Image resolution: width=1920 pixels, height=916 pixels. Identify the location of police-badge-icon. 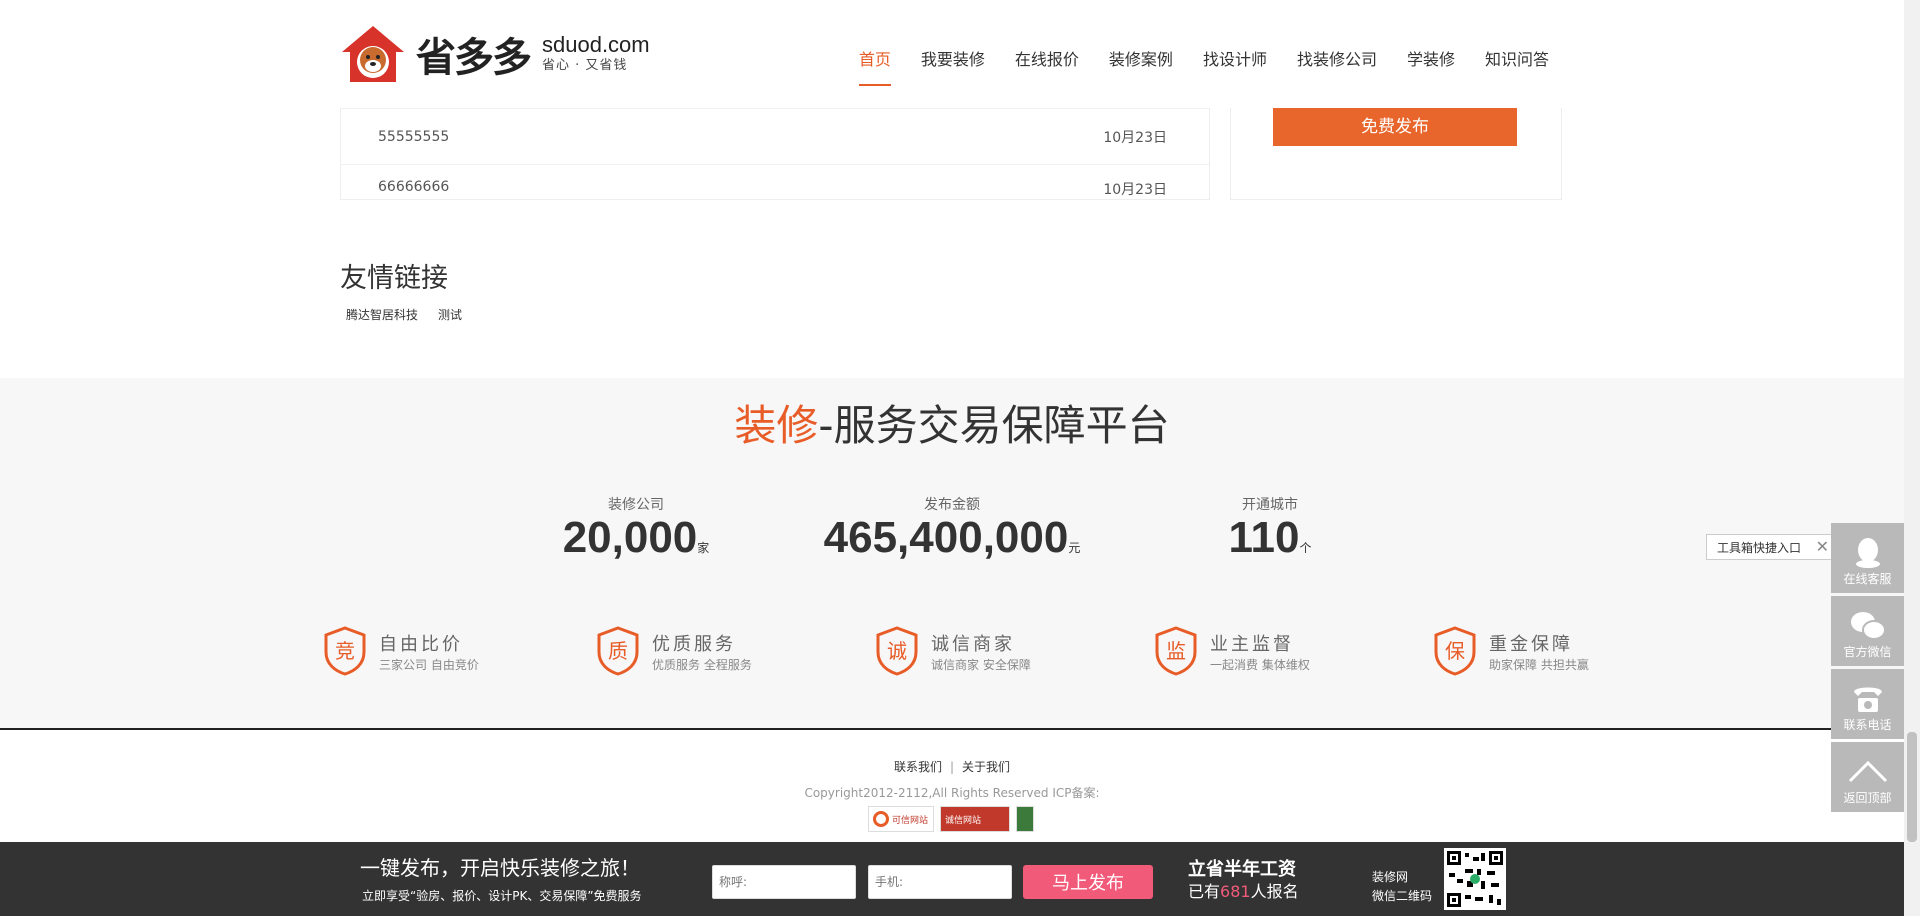
(1025, 819).